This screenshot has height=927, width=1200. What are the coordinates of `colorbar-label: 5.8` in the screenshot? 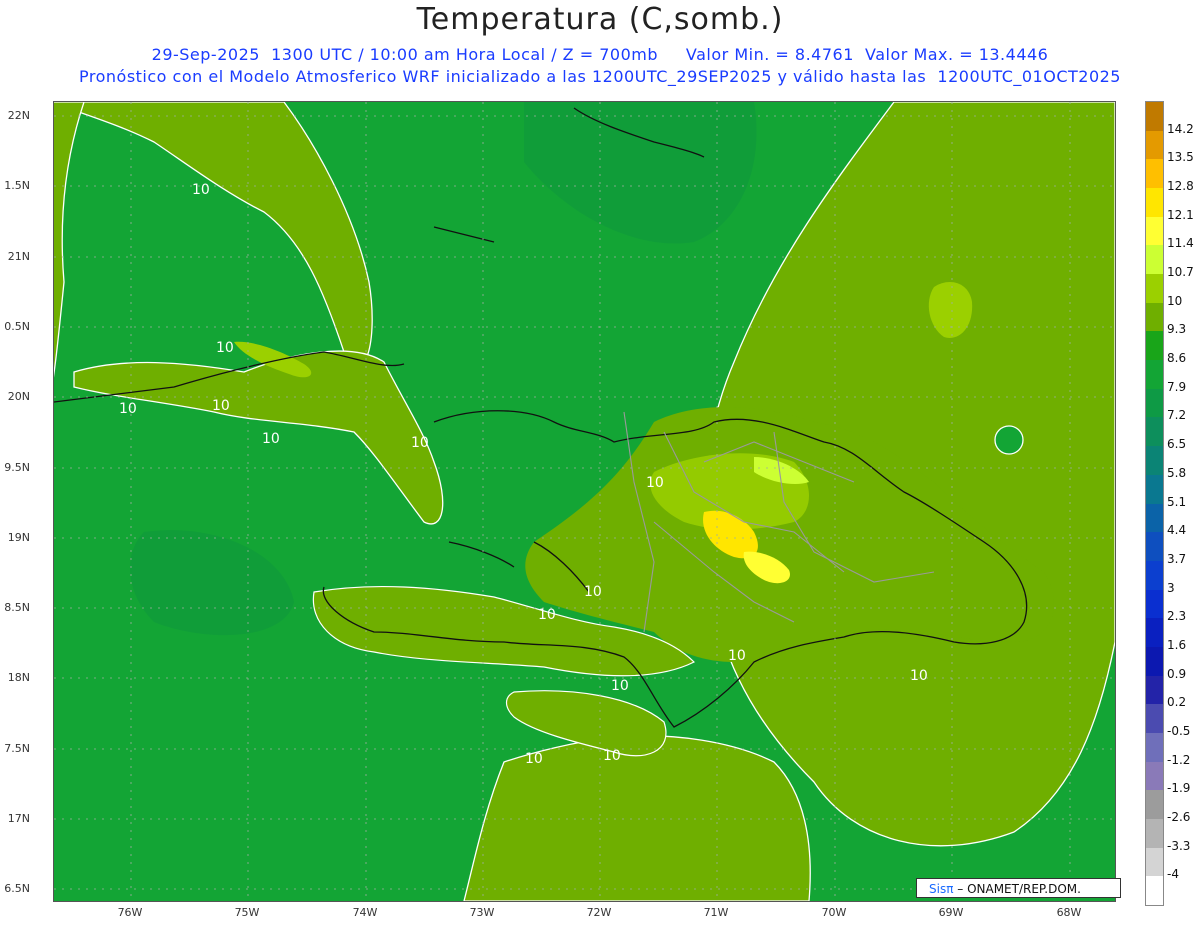 It's located at (1177, 472).